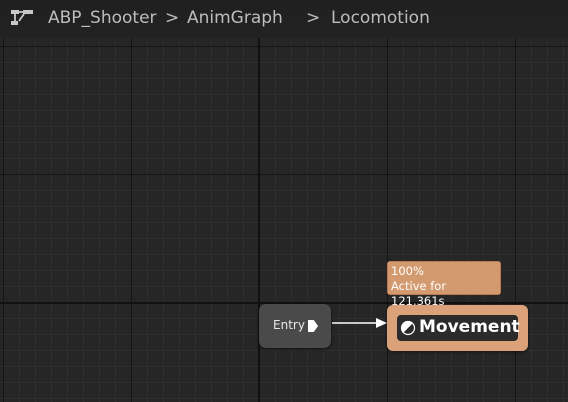 Image resolution: width=568 pixels, height=402 pixels. I want to click on exec-pin-icon, so click(313, 326).